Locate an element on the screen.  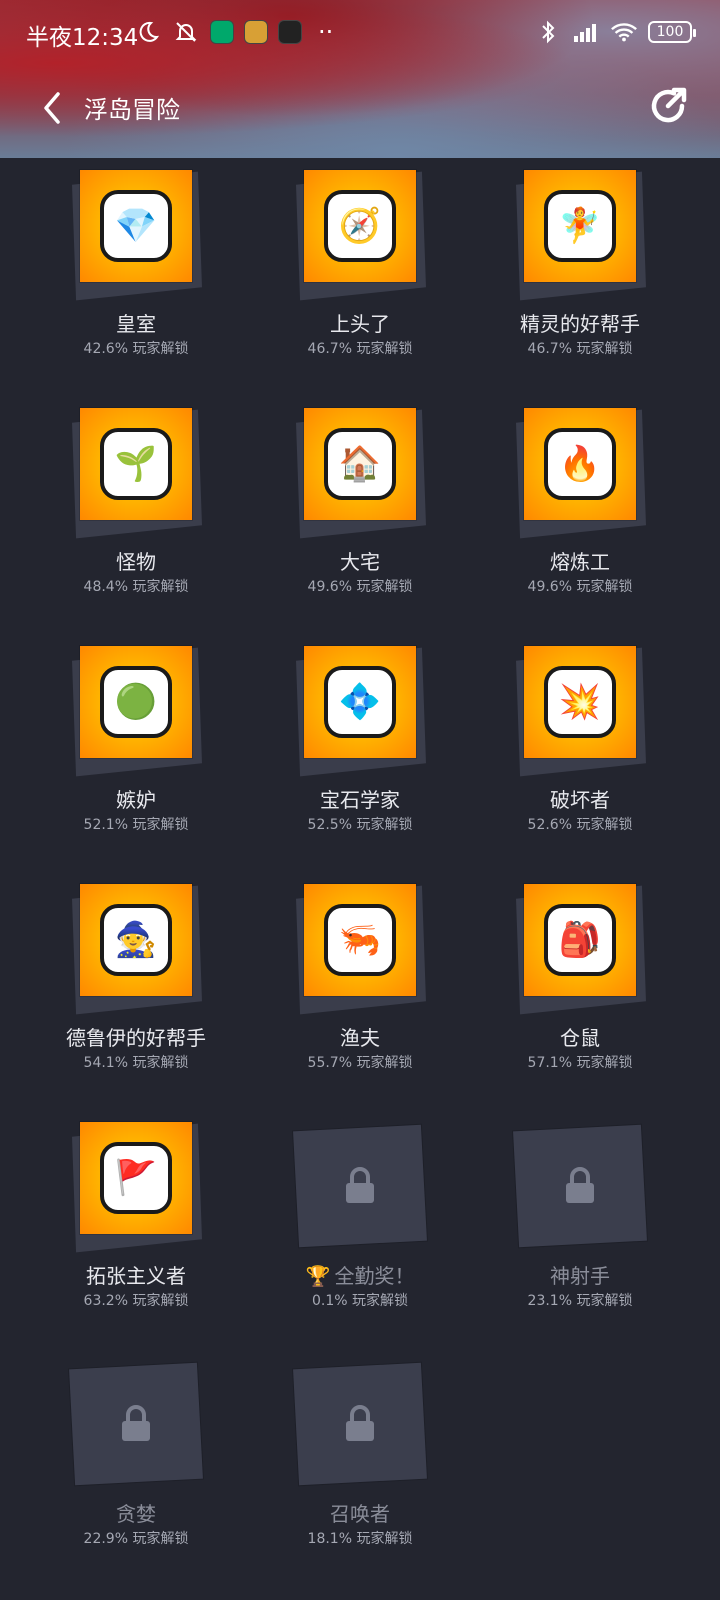
achievement-card: 🟢 嫉妒 52.1% 玩家解锁 is located at coordinates (136, 749).